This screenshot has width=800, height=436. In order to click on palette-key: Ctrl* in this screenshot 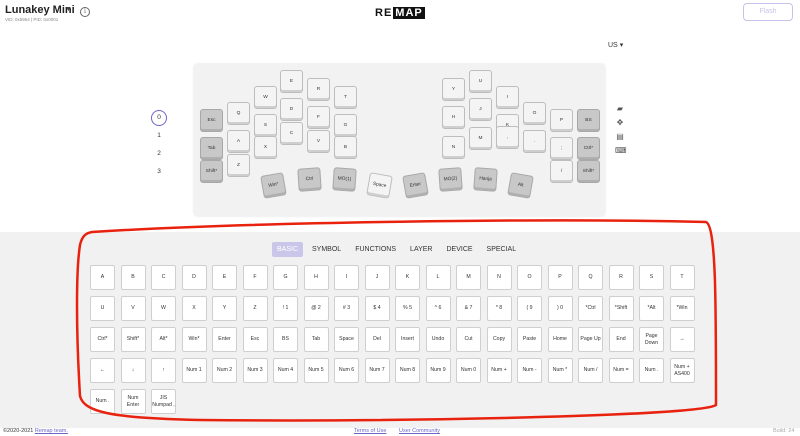, I will do `click(102, 339)`.